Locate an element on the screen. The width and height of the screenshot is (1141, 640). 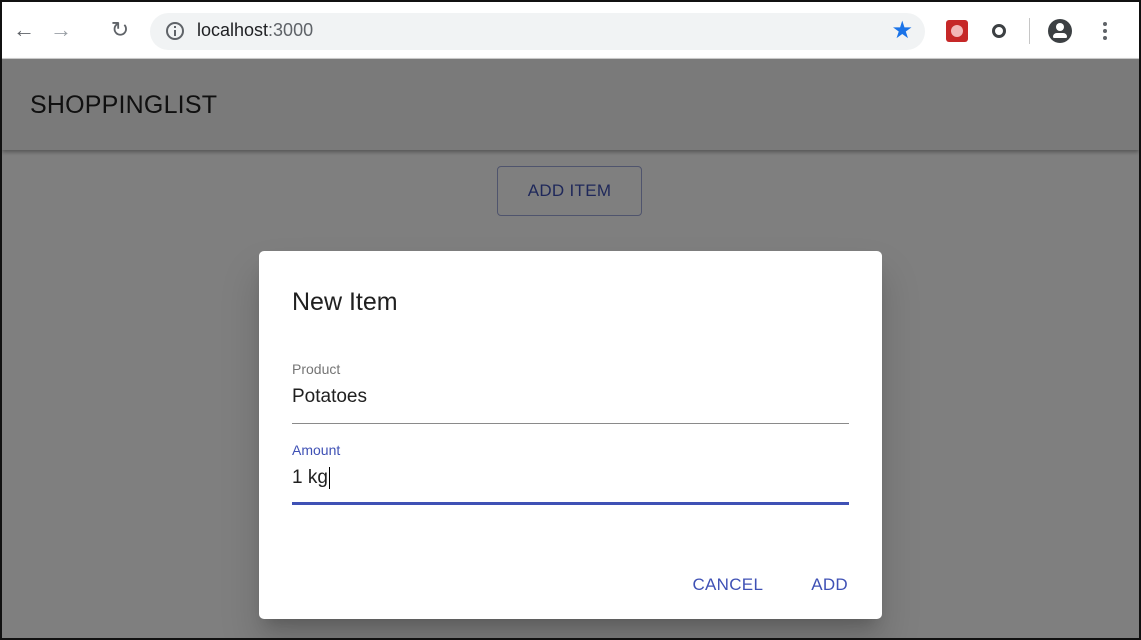
toolbar-divider is located at coordinates (1029, 31).